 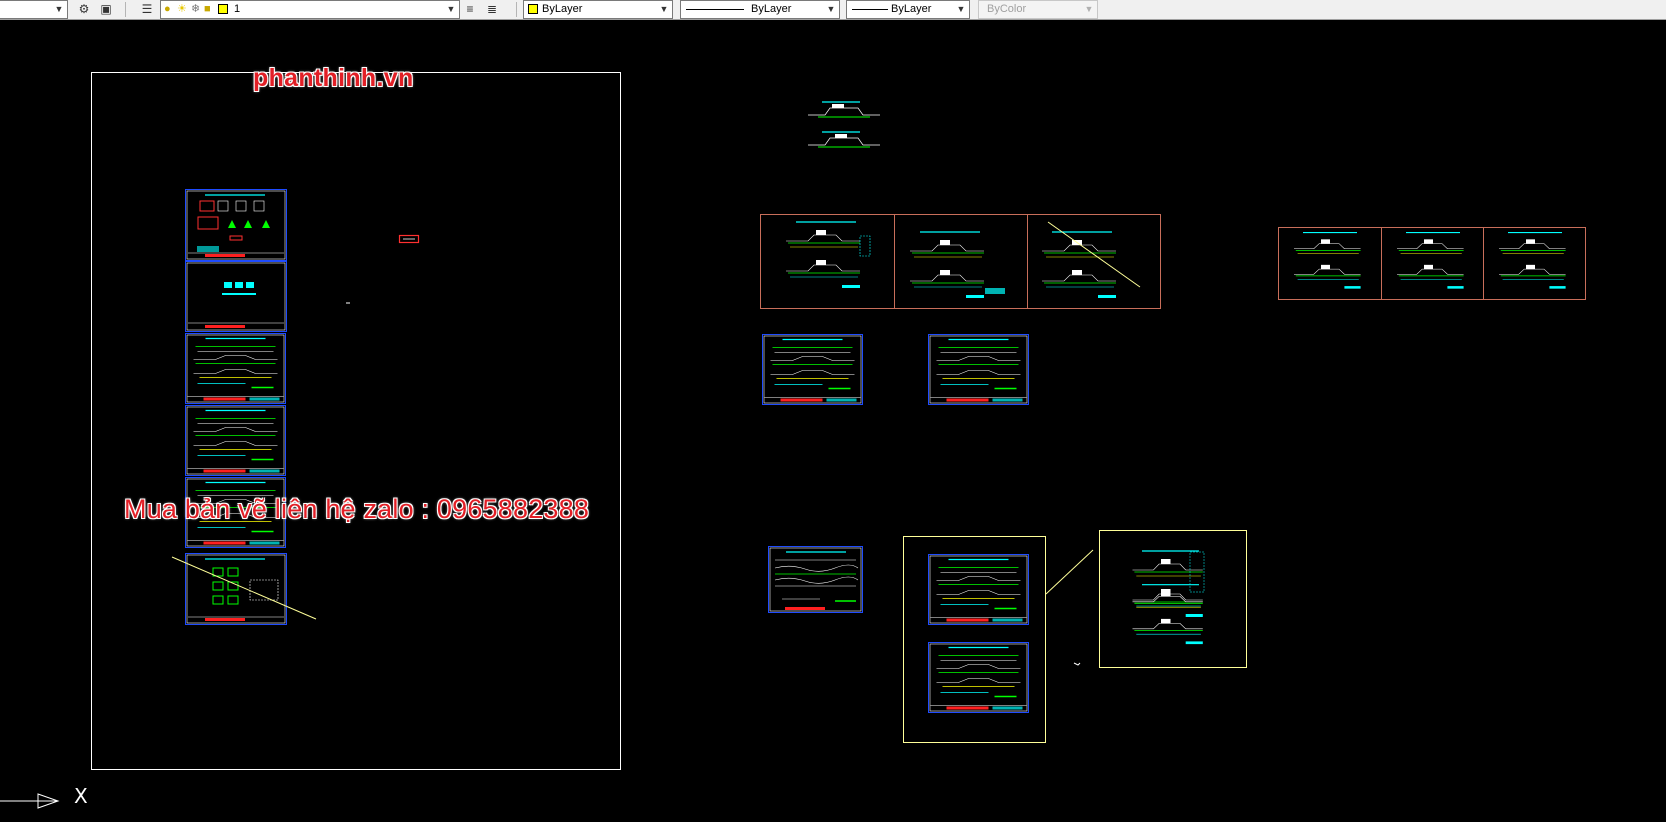 I want to click on ucs-icon, so click(x=30, y=801).